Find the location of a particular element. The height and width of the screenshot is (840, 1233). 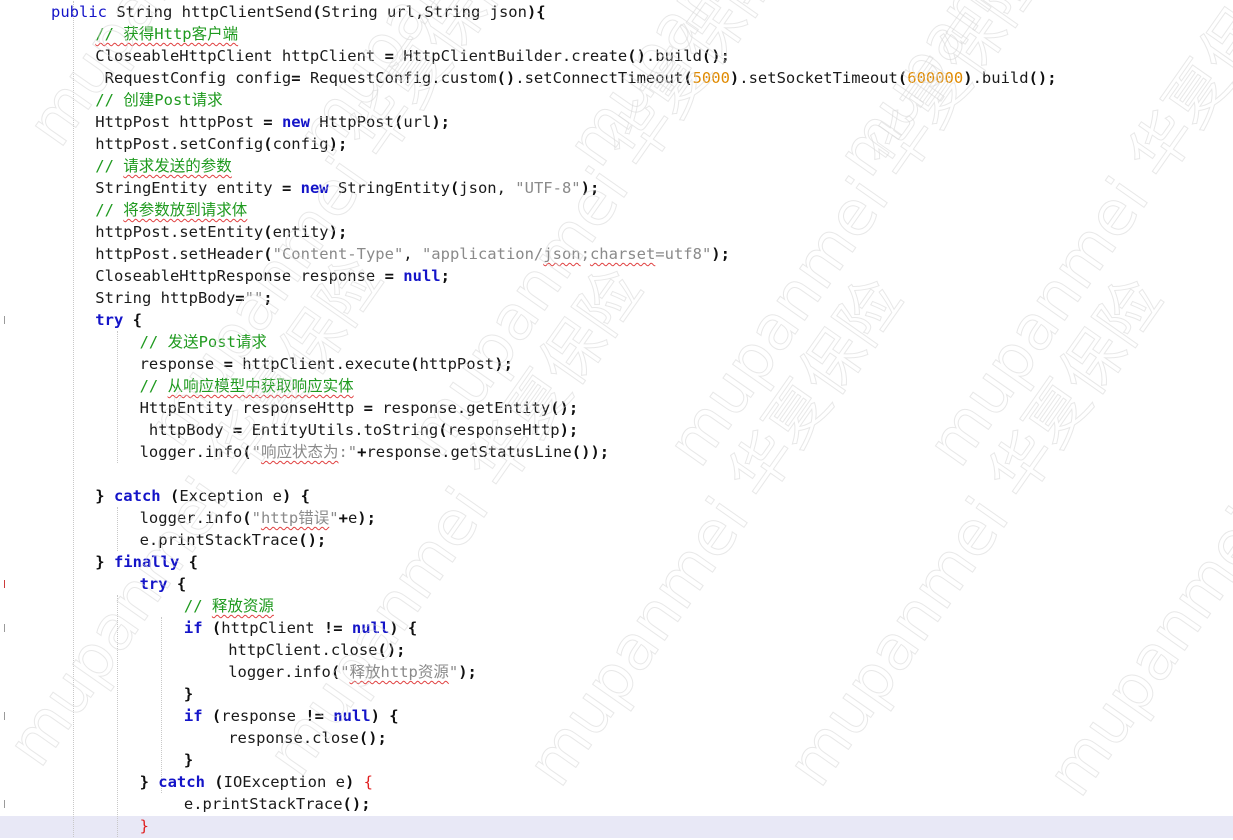

code-token: () is located at coordinates (506, 78).